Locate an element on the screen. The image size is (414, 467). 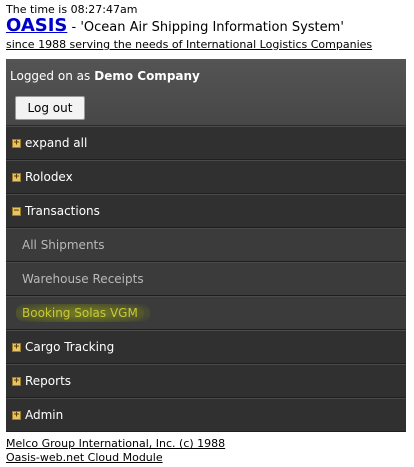
submenu-item-label: All Shipments is located at coordinates (63, 245).